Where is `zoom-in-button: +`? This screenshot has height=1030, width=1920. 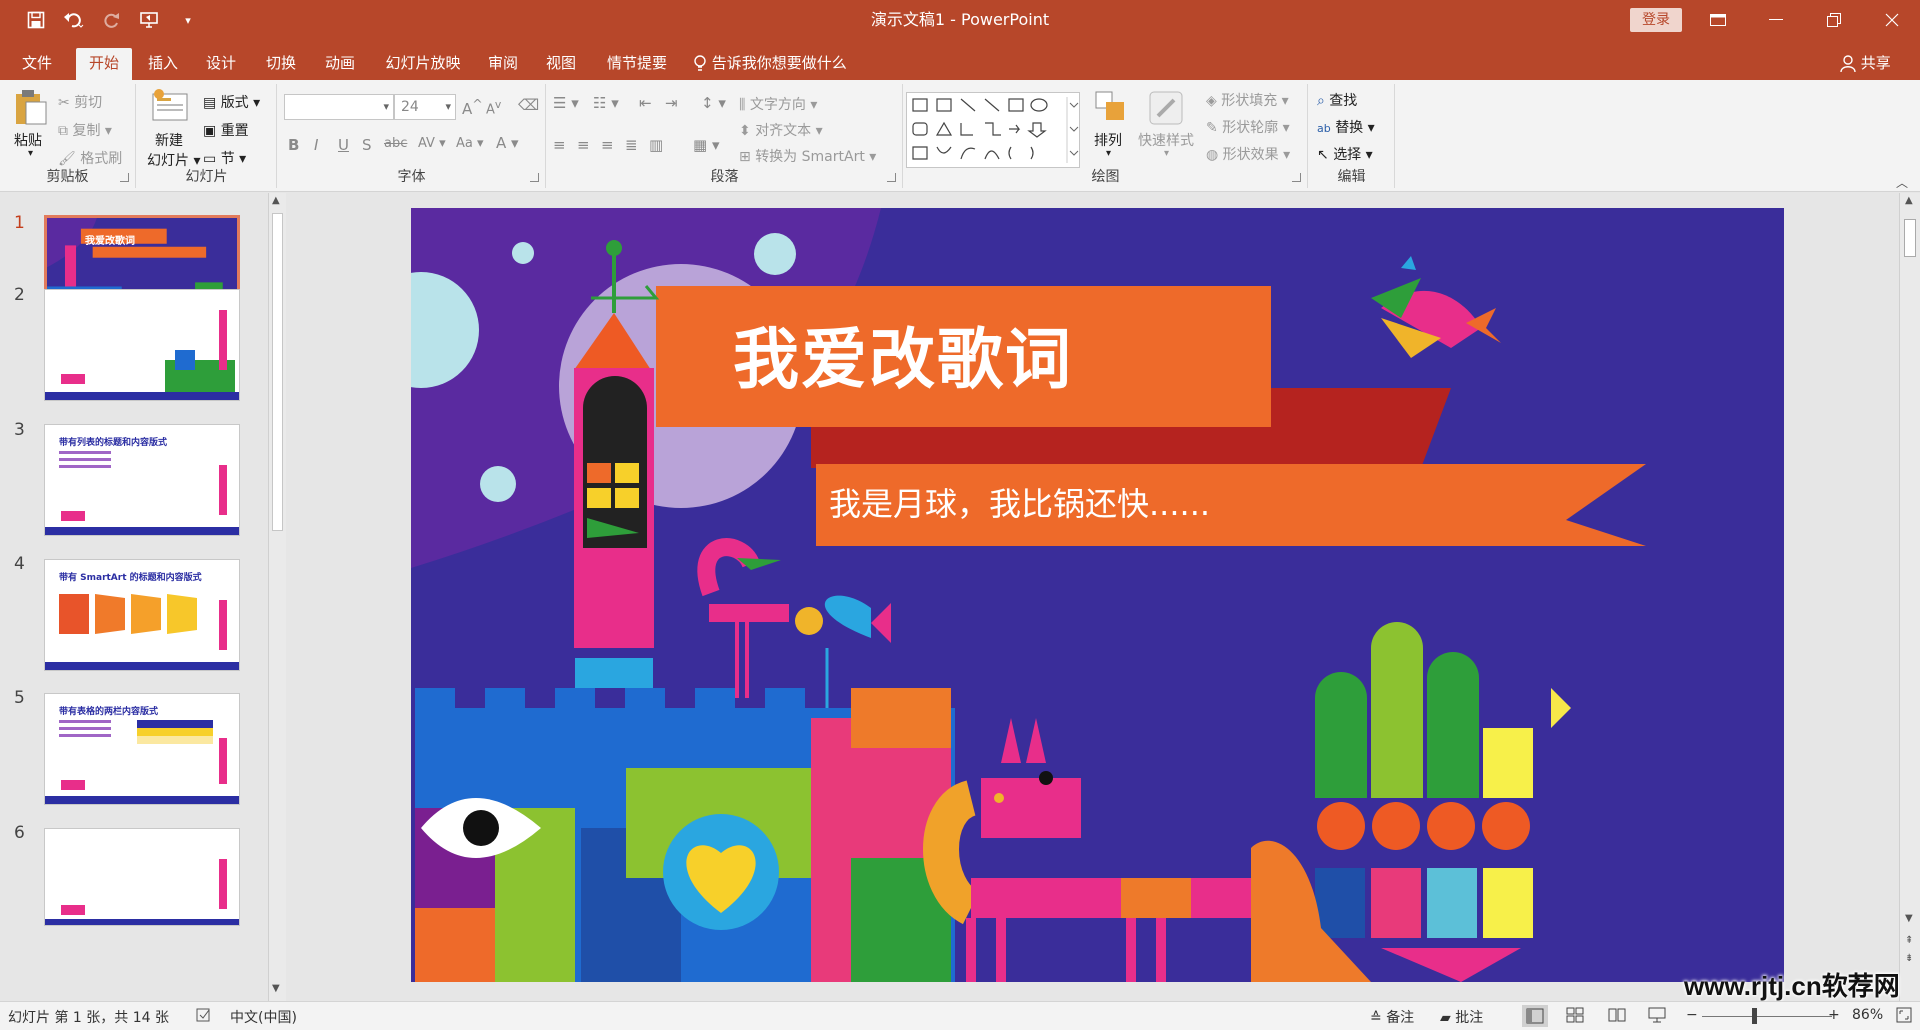 zoom-in-button: + is located at coordinates (1834, 1015).